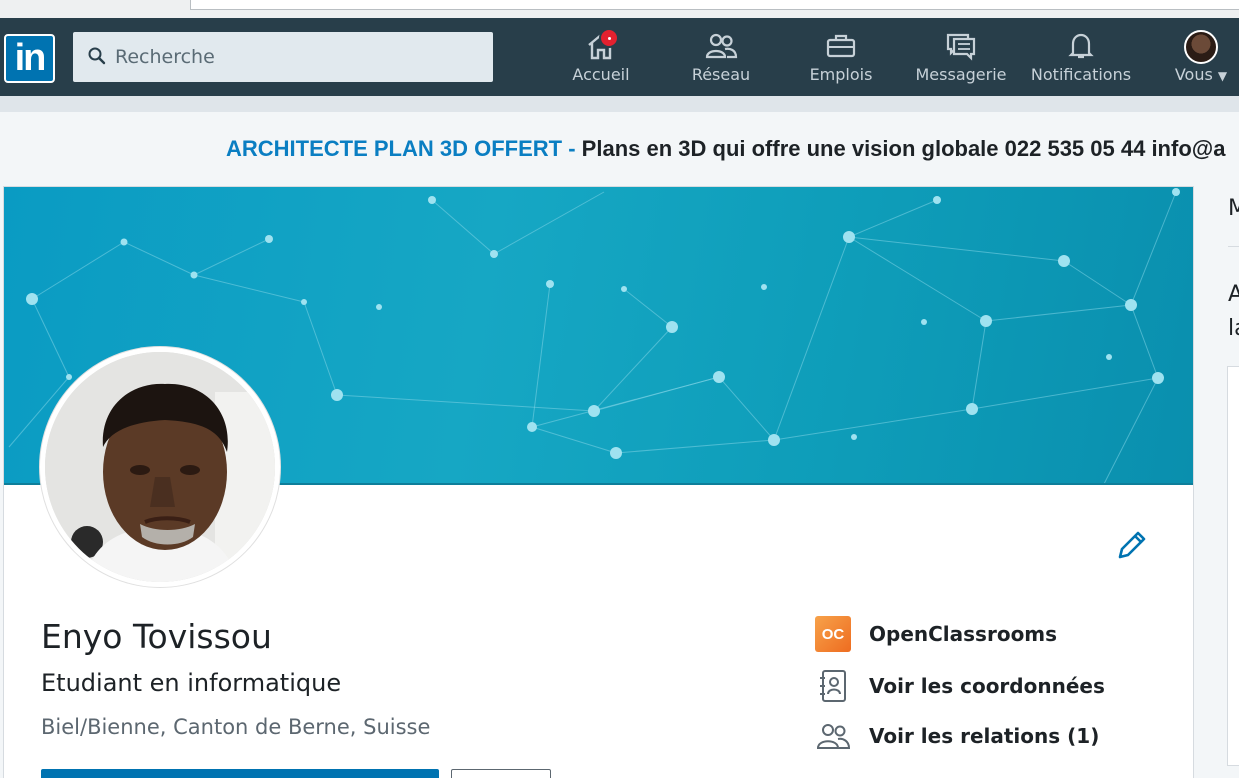  I want to click on nav-item-notifications: Notifications, so click(1081, 58).